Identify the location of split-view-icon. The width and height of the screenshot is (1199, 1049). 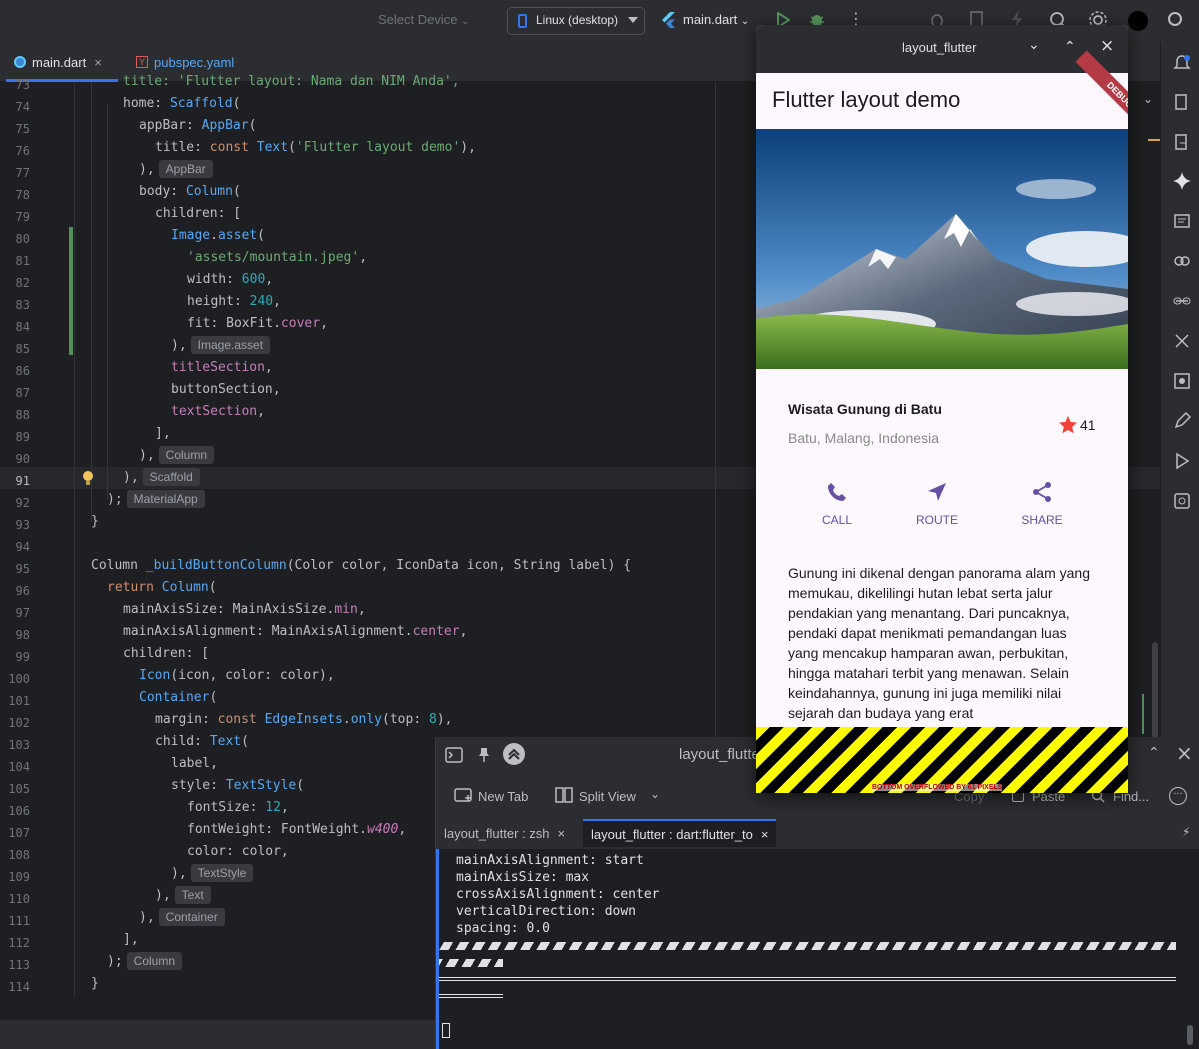
(564, 797).